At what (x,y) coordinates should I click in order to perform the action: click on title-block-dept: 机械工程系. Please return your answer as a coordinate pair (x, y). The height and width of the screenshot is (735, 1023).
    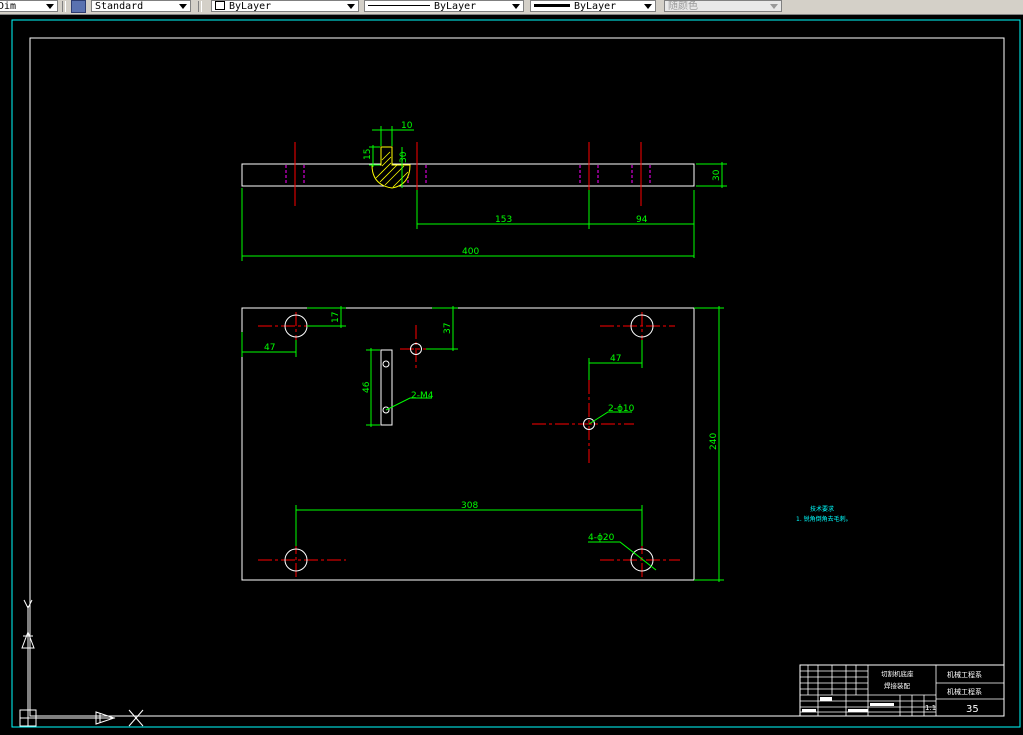
    Looking at the image, I should click on (964, 691).